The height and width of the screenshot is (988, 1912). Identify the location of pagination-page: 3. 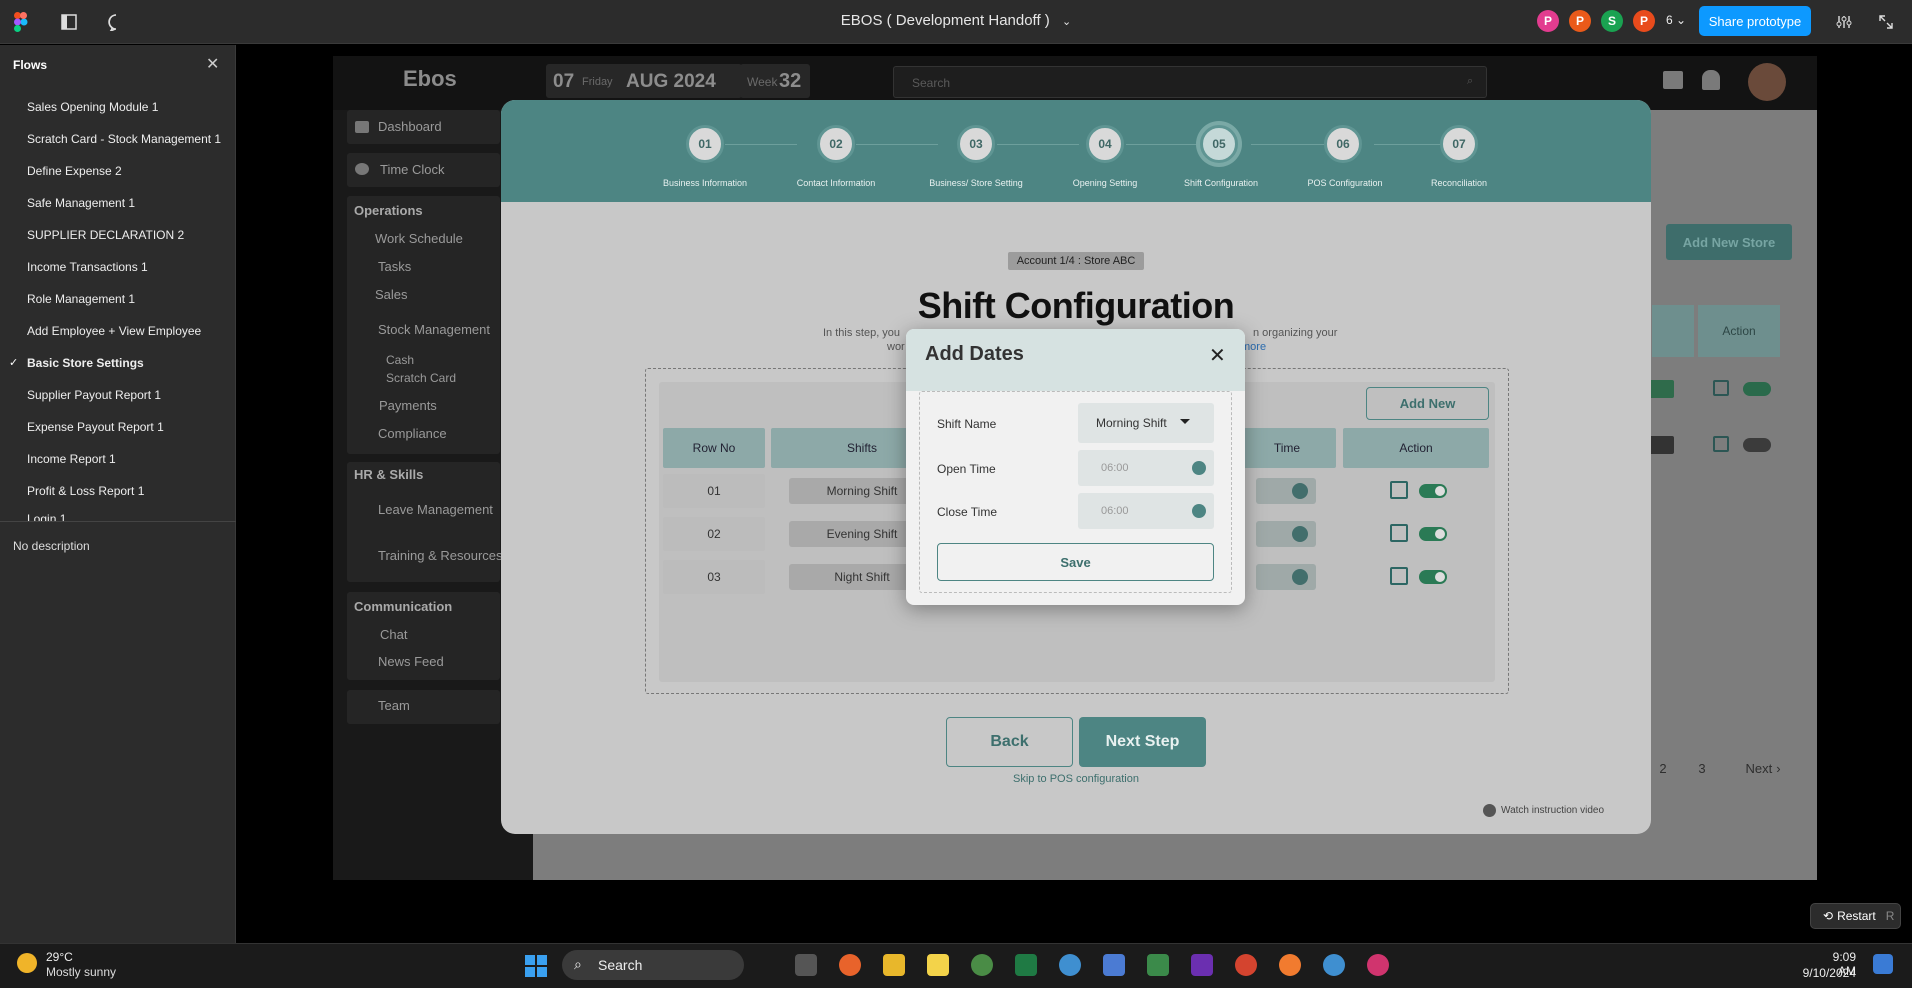
(1702, 768).